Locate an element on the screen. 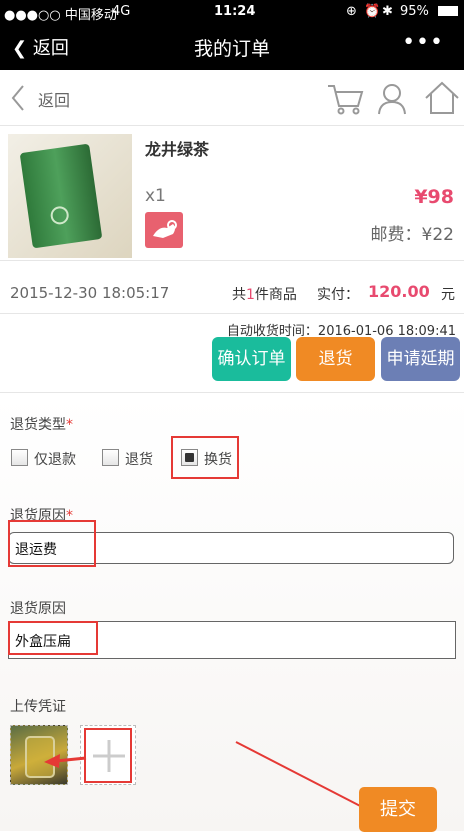  arrow-left-line is located at coordinates (71, 759).